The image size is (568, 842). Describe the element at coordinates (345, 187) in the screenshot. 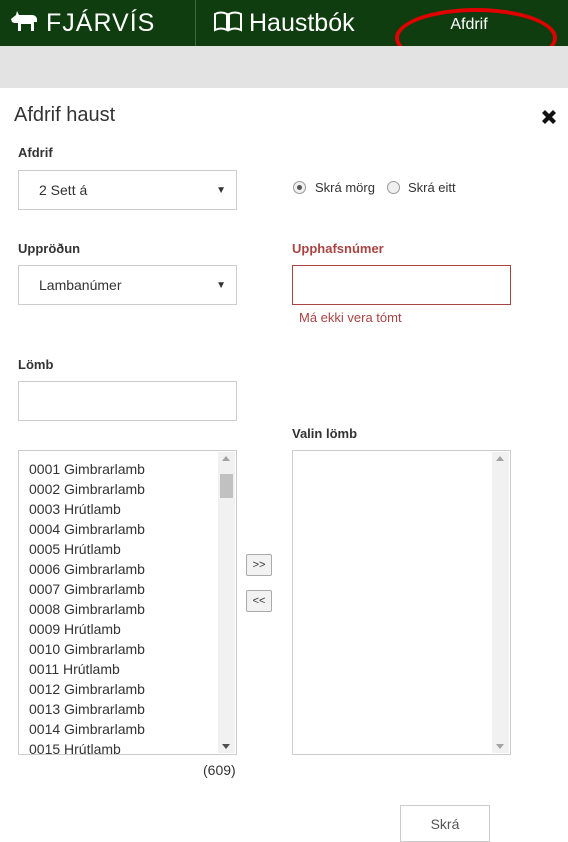

I see `radio-skra-morg-label: Skrá mörg` at that location.